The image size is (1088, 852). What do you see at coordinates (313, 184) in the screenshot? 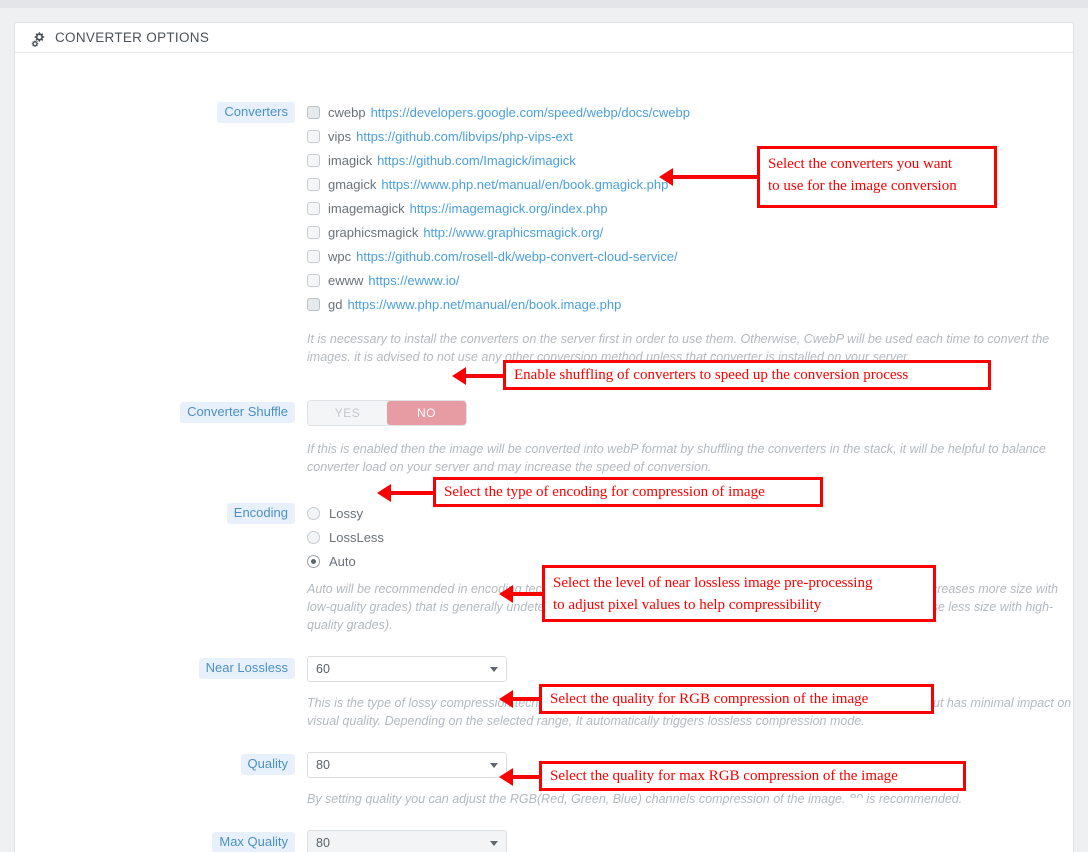
I see `checkbox-gmagick` at bounding box center [313, 184].